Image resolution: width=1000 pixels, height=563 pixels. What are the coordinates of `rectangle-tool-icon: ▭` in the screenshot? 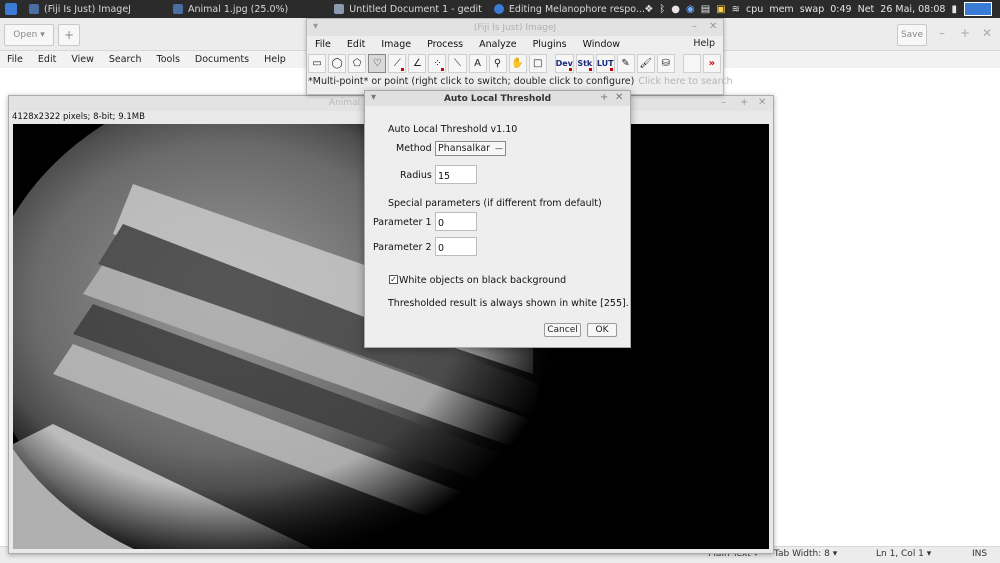 It's located at (317, 63).